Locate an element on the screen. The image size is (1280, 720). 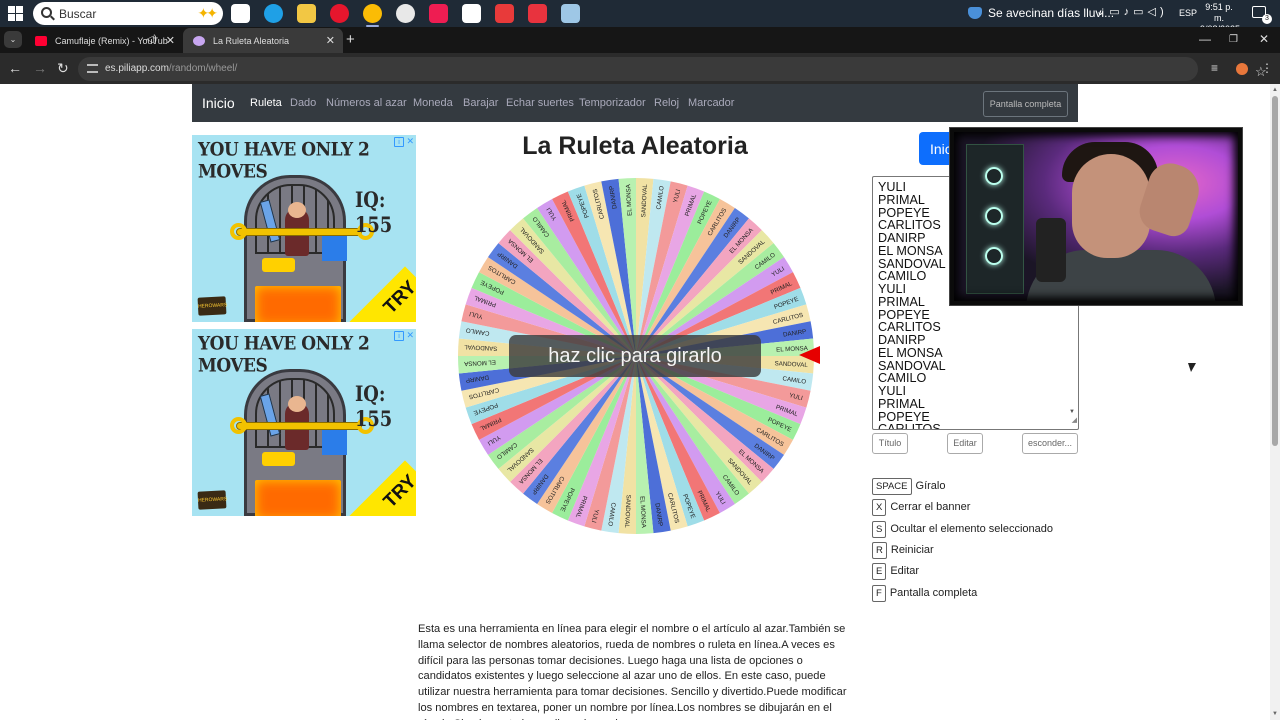
notification-count: 3 is located at coordinates (1267, 19).